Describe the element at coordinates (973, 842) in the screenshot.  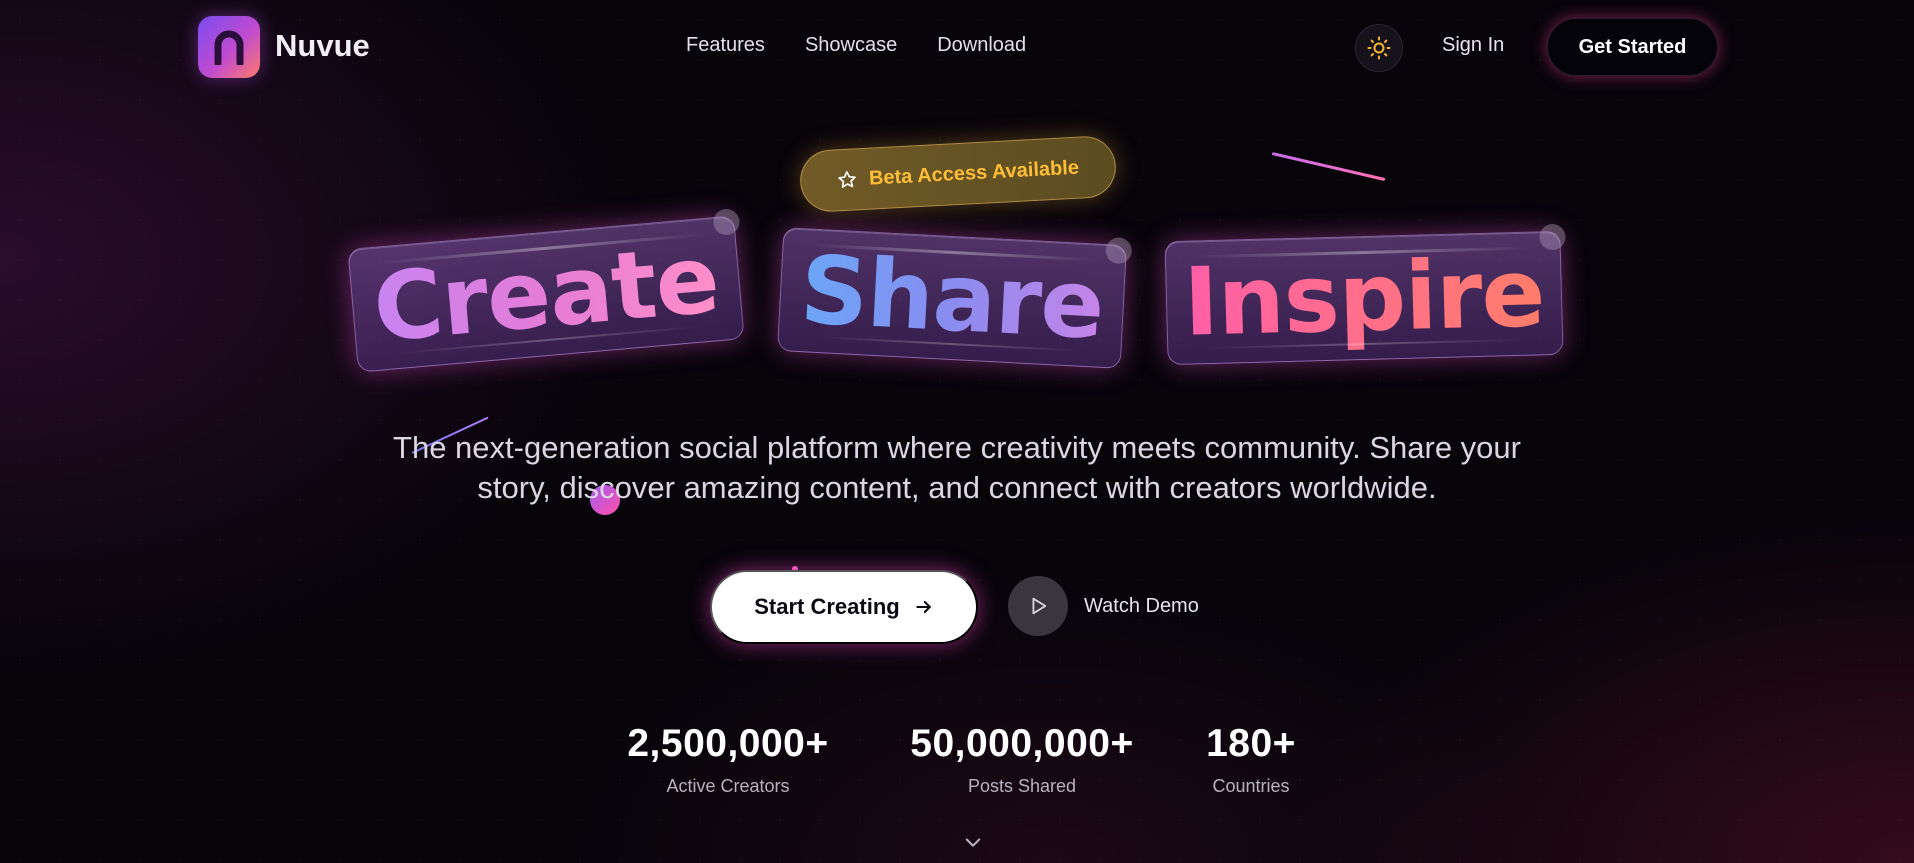
I see `chevron-down-icon` at that location.